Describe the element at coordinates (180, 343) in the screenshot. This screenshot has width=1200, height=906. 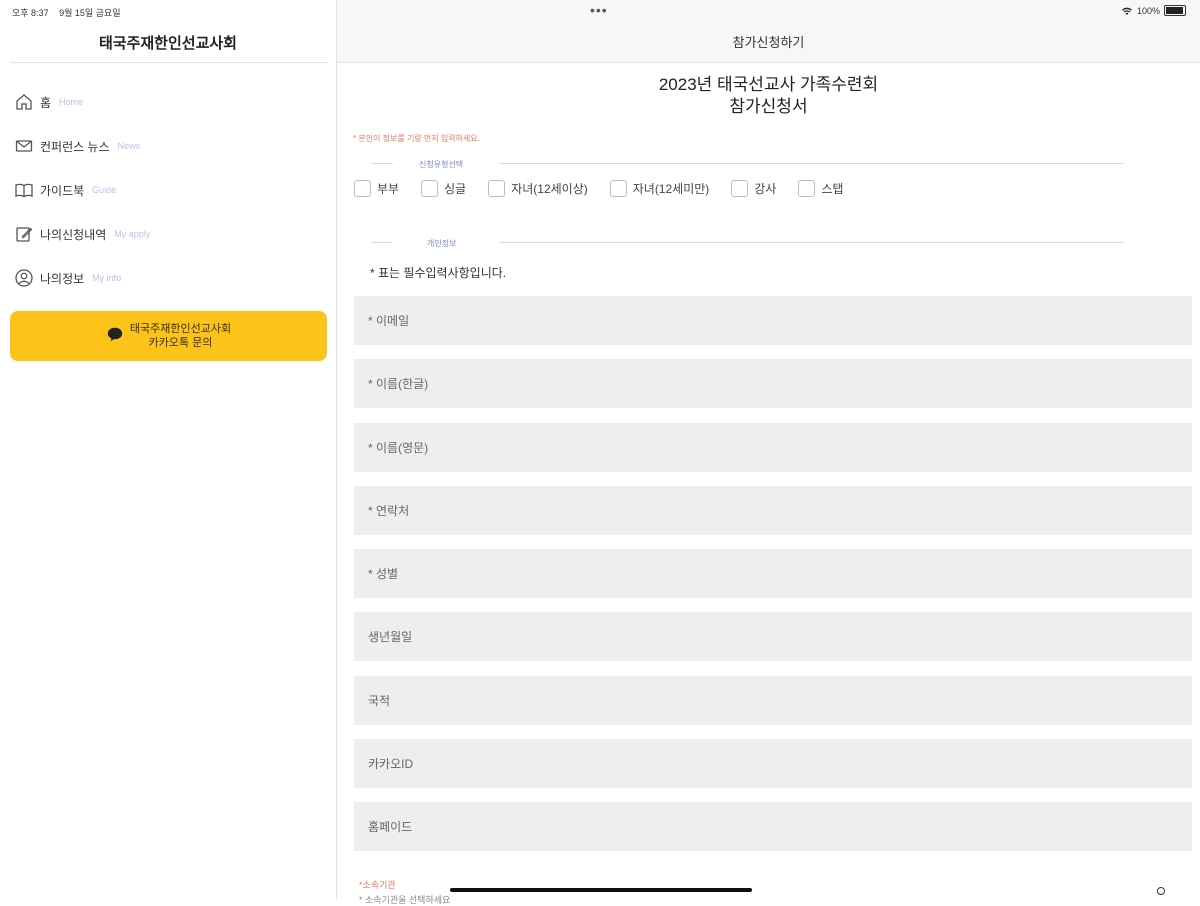
I see `kakao-line2: 카카오톡 문의` at that location.